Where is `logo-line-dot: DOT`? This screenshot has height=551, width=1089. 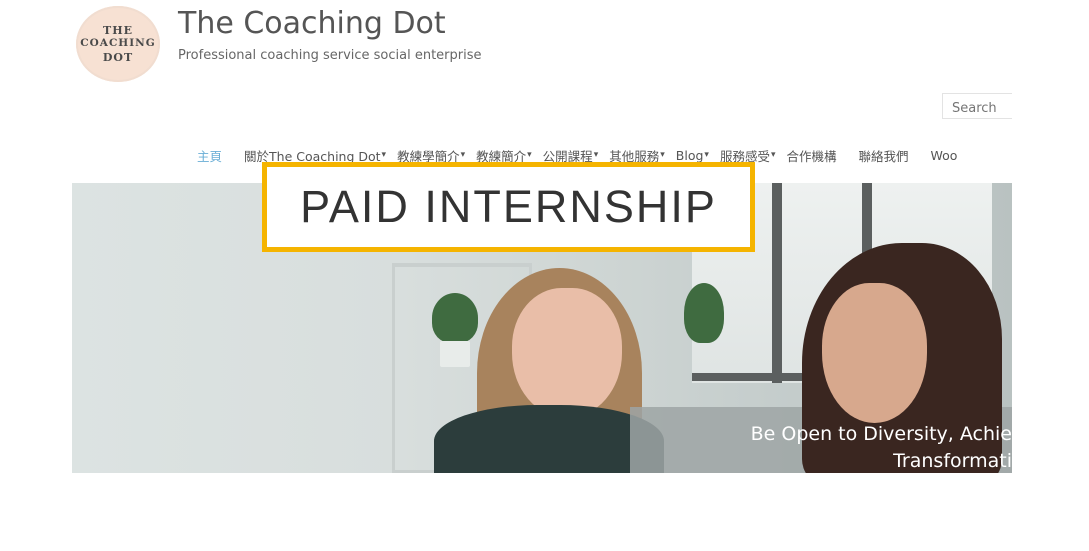
logo-line-dot: DOT is located at coordinates (118, 57).